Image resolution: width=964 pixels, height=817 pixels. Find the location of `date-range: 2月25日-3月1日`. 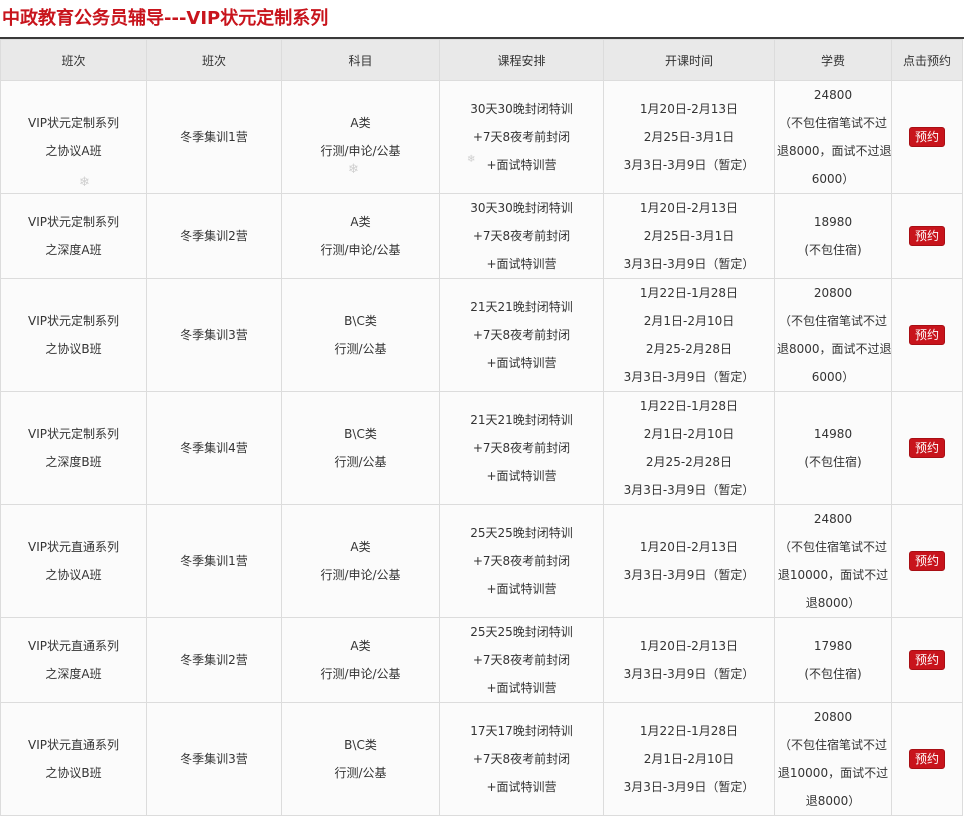

date-range: 2月25日-3月1日 is located at coordinates (689, 137).